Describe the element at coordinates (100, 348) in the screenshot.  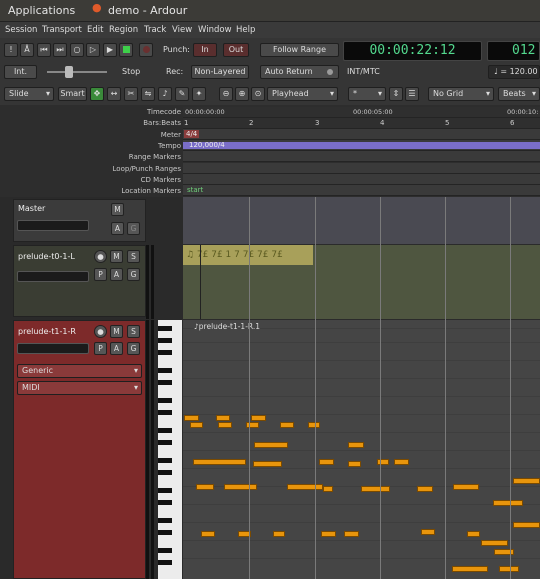
I see `track-2-playlist-button: P` at that location.